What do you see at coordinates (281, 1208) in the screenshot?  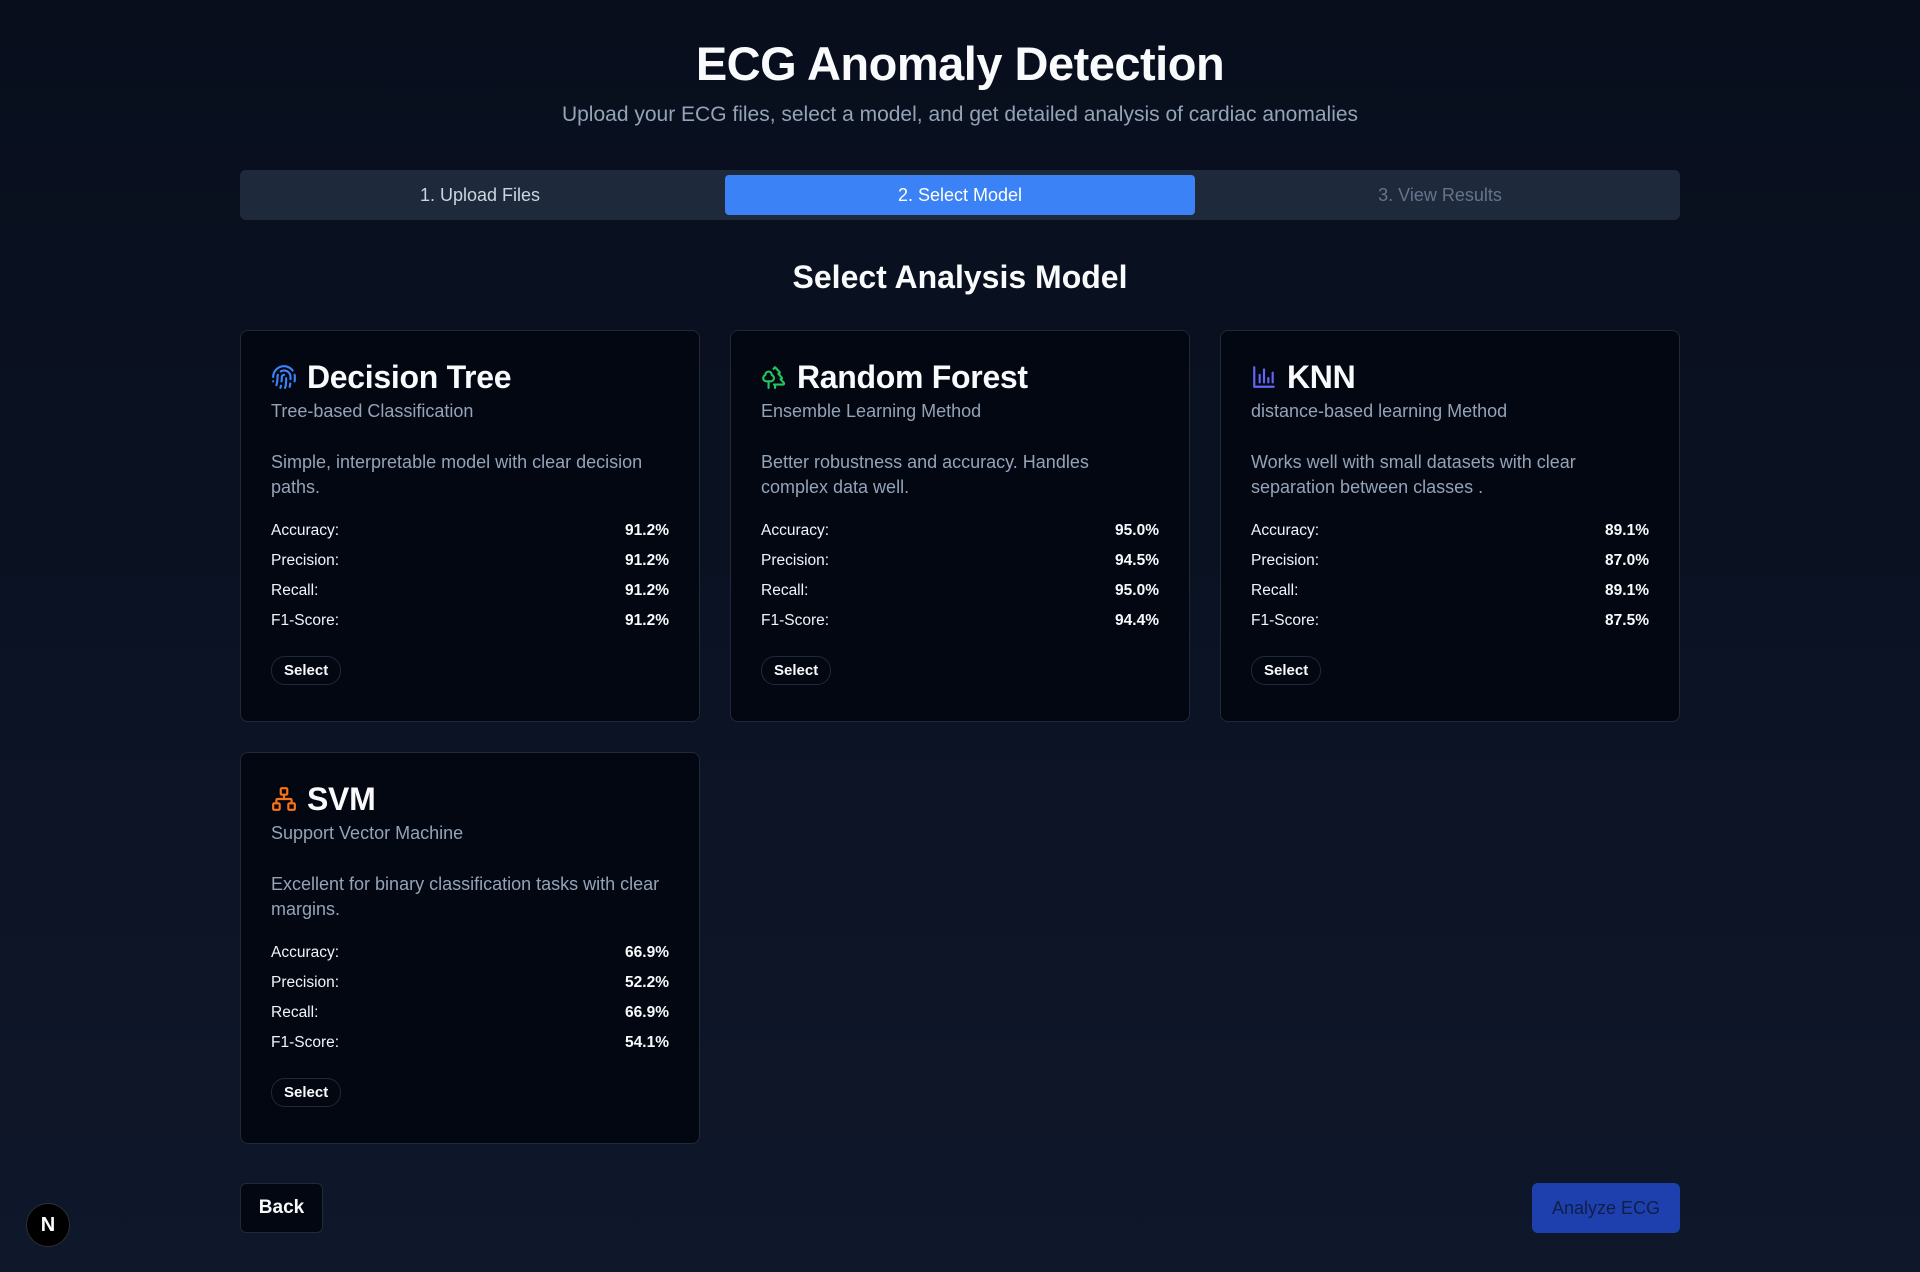 I see `back-button: Back` at bounding box center [281, 1208].